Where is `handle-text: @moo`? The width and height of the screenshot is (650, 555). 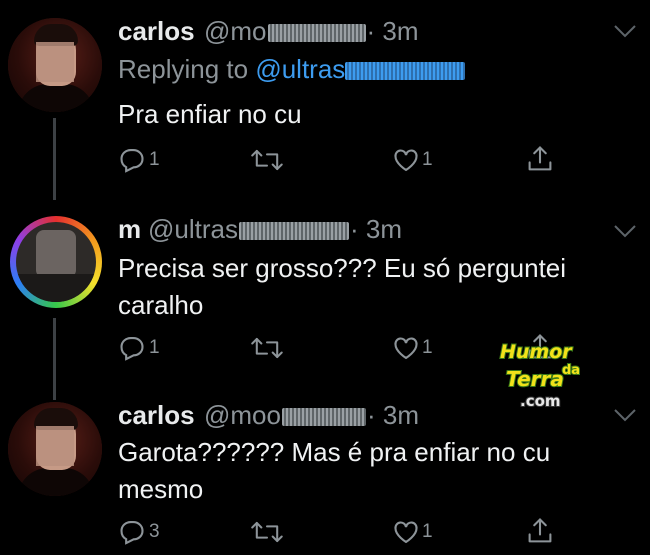 handle-text: @moo is located at coordinates (242, 415).